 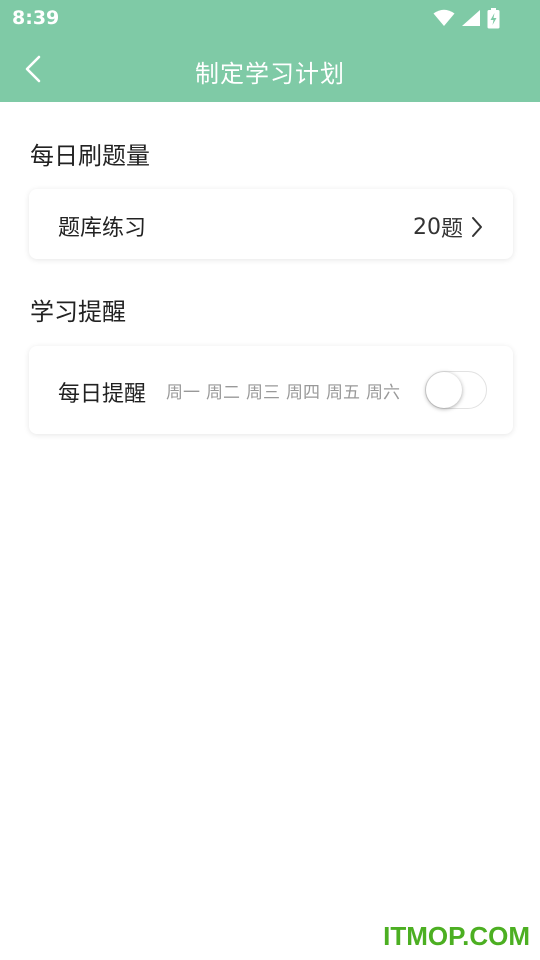 I want to click on watermark-logo: ITMOP.COM, so click(x=456, y=936).